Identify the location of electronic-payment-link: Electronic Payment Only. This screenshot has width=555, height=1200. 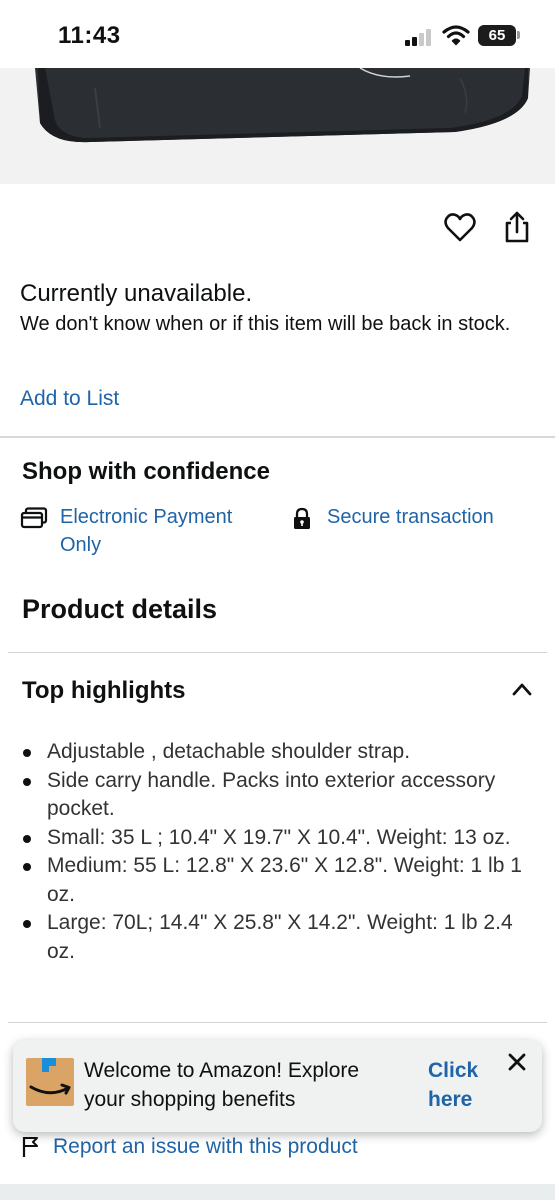
(160, 531).